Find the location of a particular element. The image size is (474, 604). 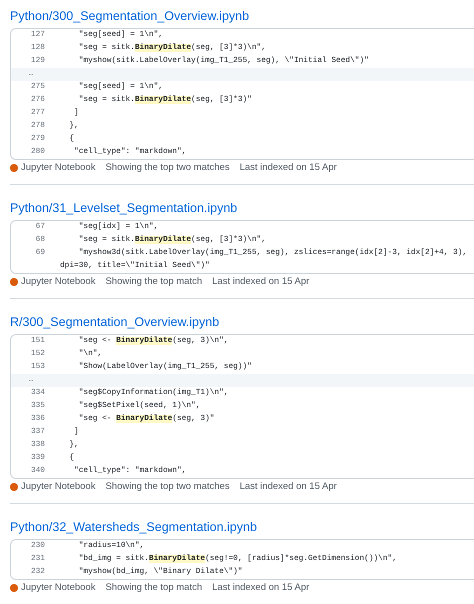

file-path-link: Python/31_Levelset_Segmentation.ipynb is located at coordinates (124, 208).